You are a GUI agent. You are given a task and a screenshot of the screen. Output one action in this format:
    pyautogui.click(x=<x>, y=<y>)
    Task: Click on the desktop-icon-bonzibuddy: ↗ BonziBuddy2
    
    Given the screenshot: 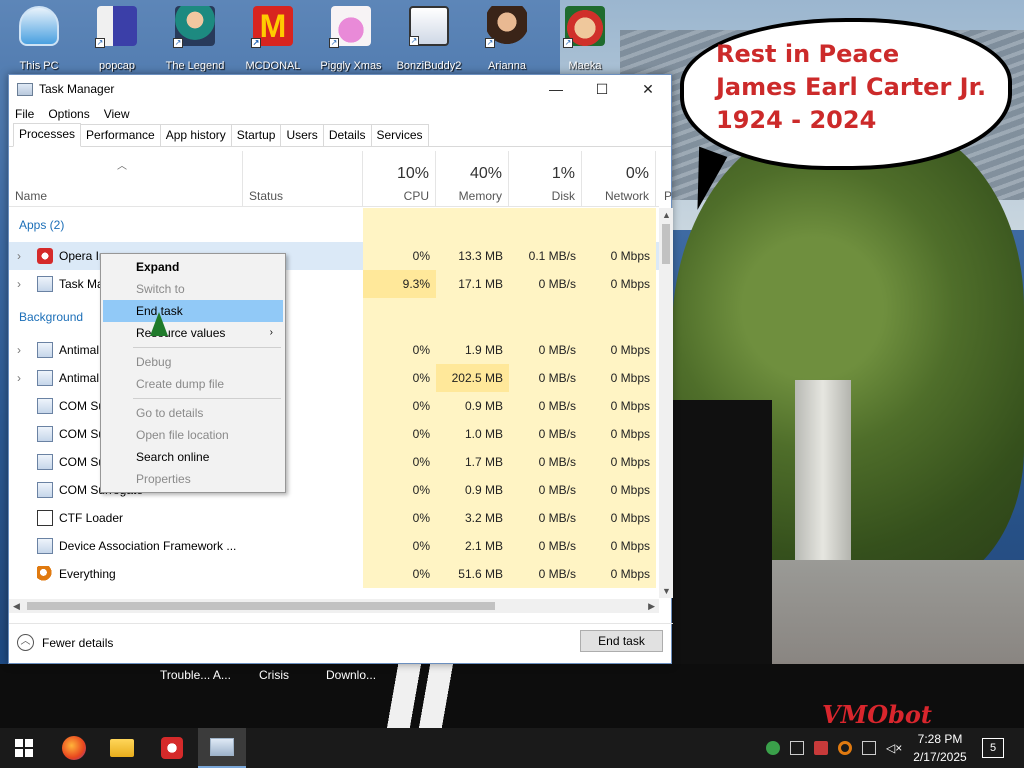 What is the action you would take?
    pyautogui.click(x=429, y=39)
    